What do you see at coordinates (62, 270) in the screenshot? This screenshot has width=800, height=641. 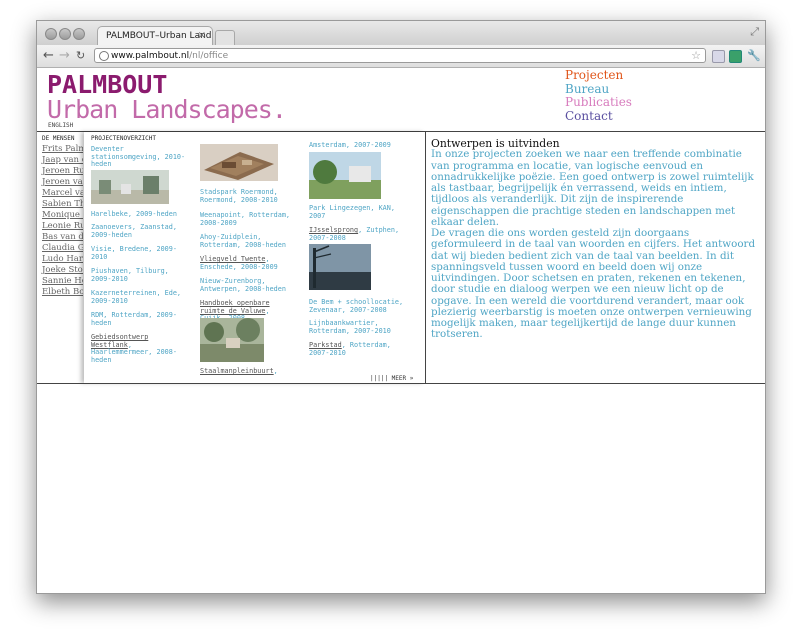 I see `person-link: Joeke Stoe` at bounding box center [62, 270].